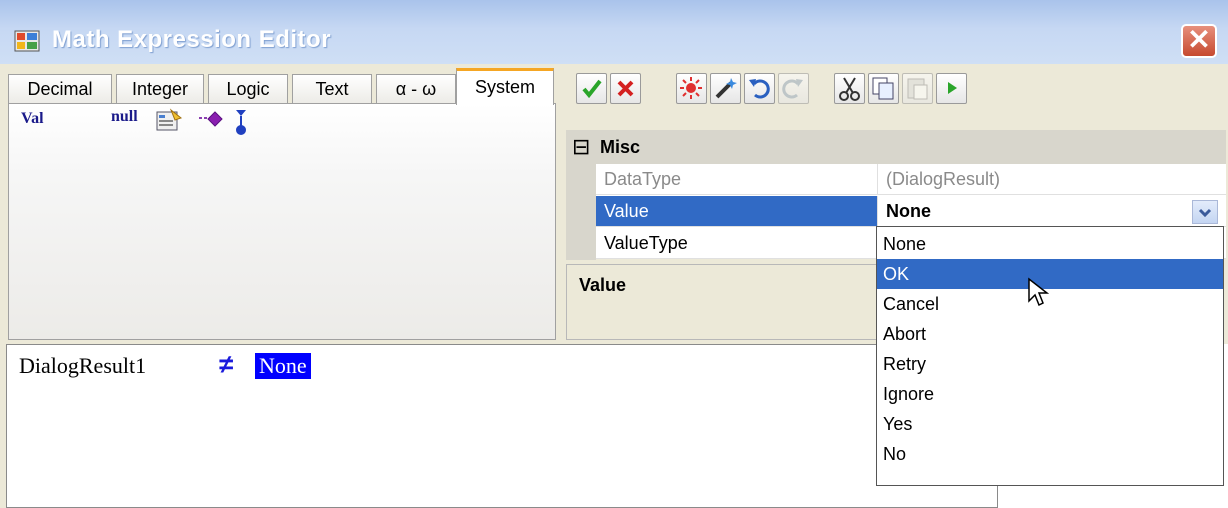  I want to click on highlight-button, so click(691, 88).